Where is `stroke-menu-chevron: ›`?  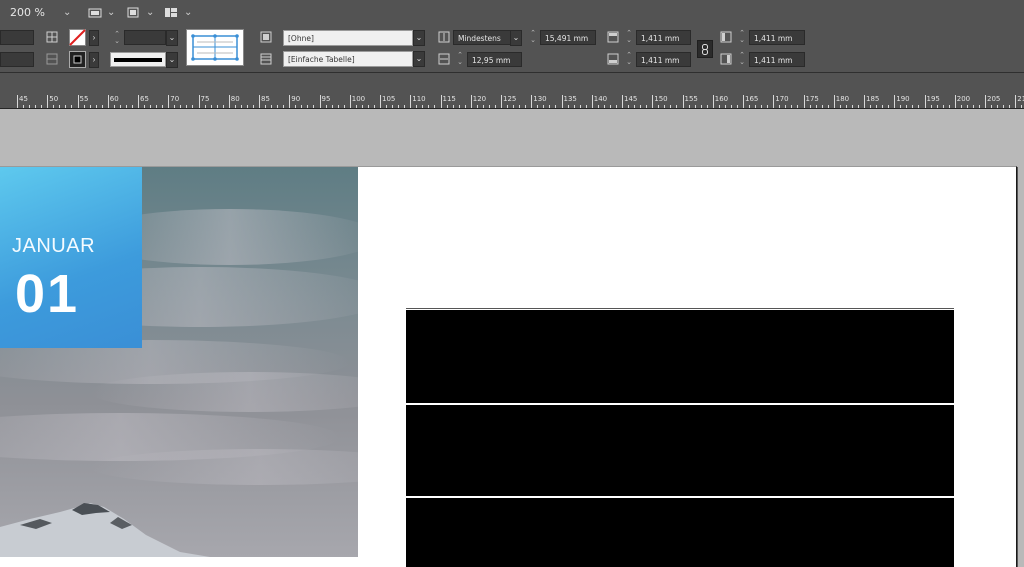
stroke-menu-chevron: › is located at coordinates (94, 60).